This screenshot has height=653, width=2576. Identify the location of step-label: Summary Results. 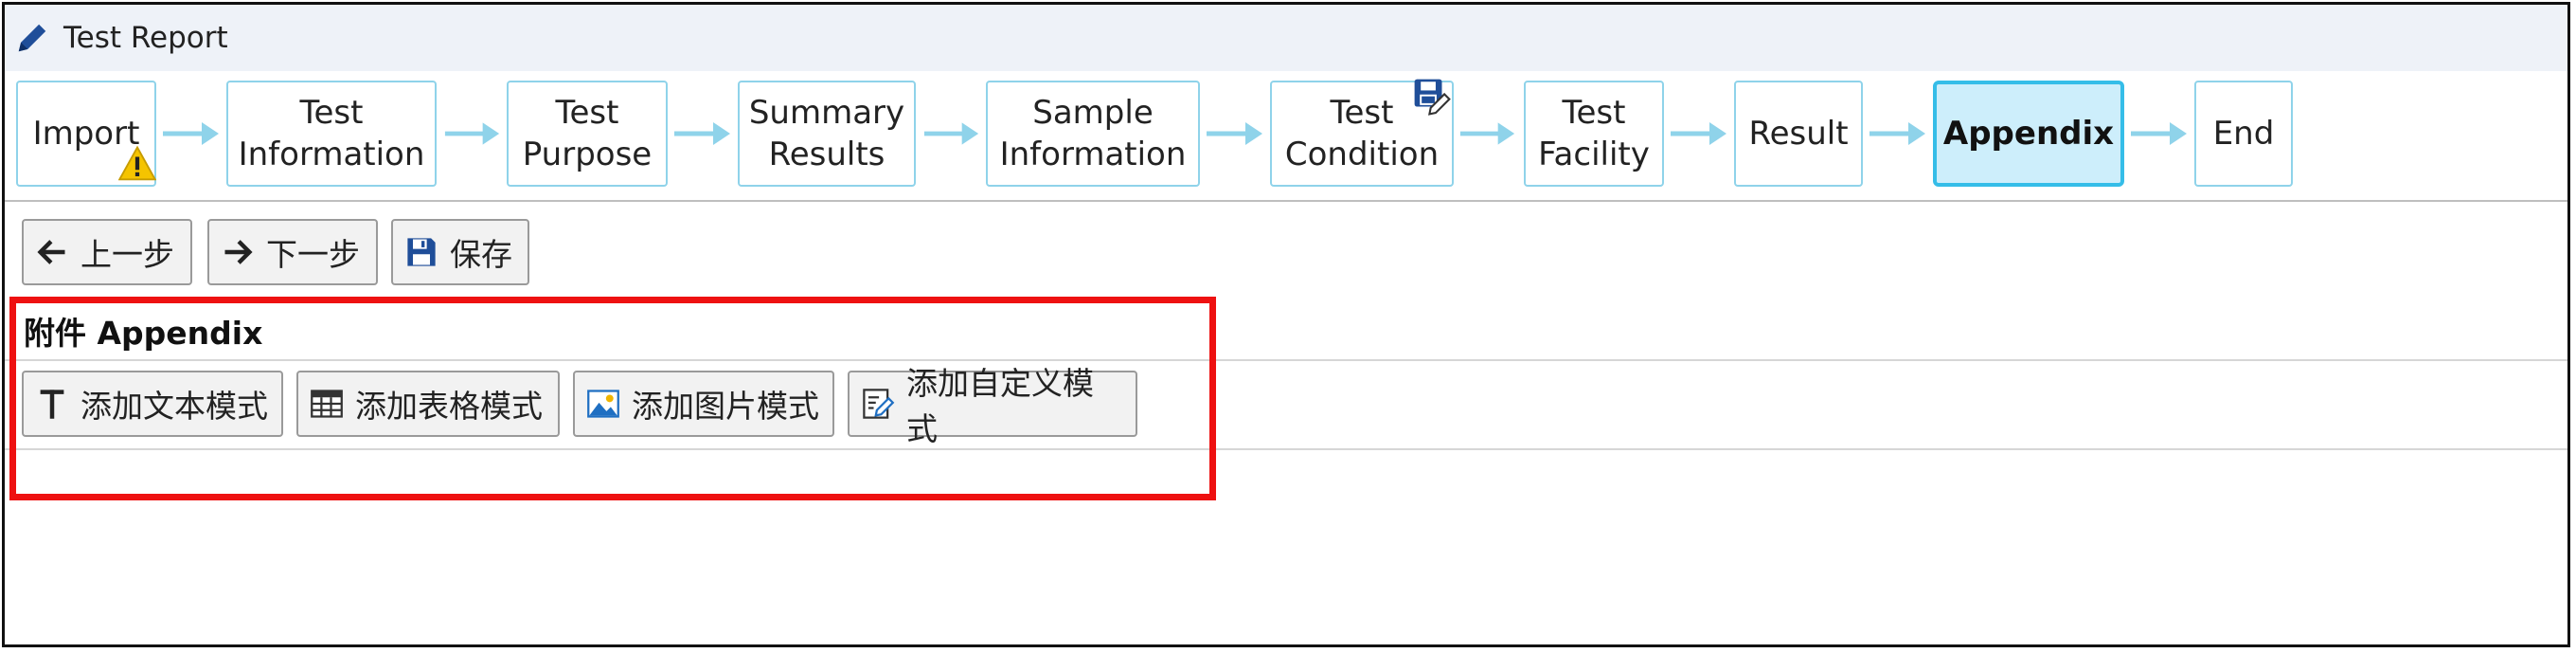
(826, 133).